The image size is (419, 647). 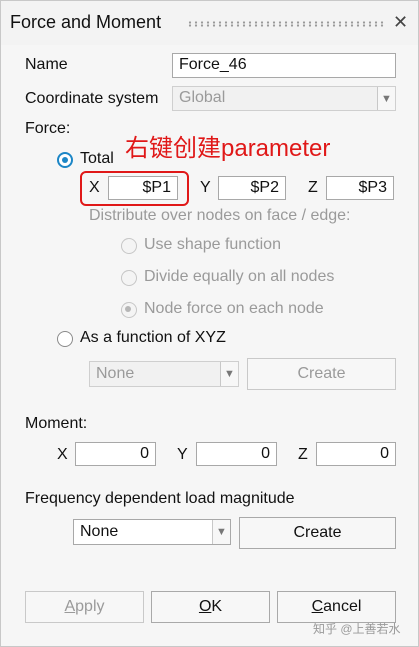 I want to click on node-force-each-node-label: Node force on each node, so click(x=234, y=308).